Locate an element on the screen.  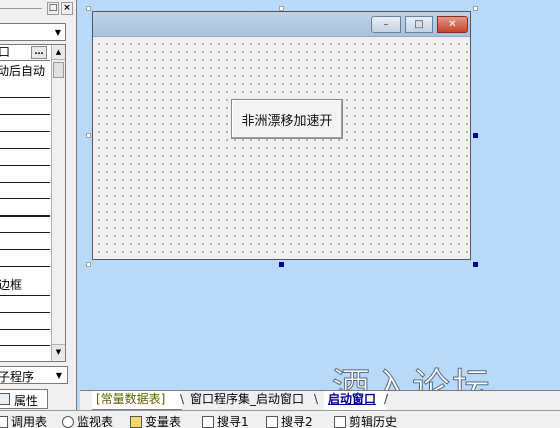
property-value: 动后自动 is located at coordinates (23, 71).